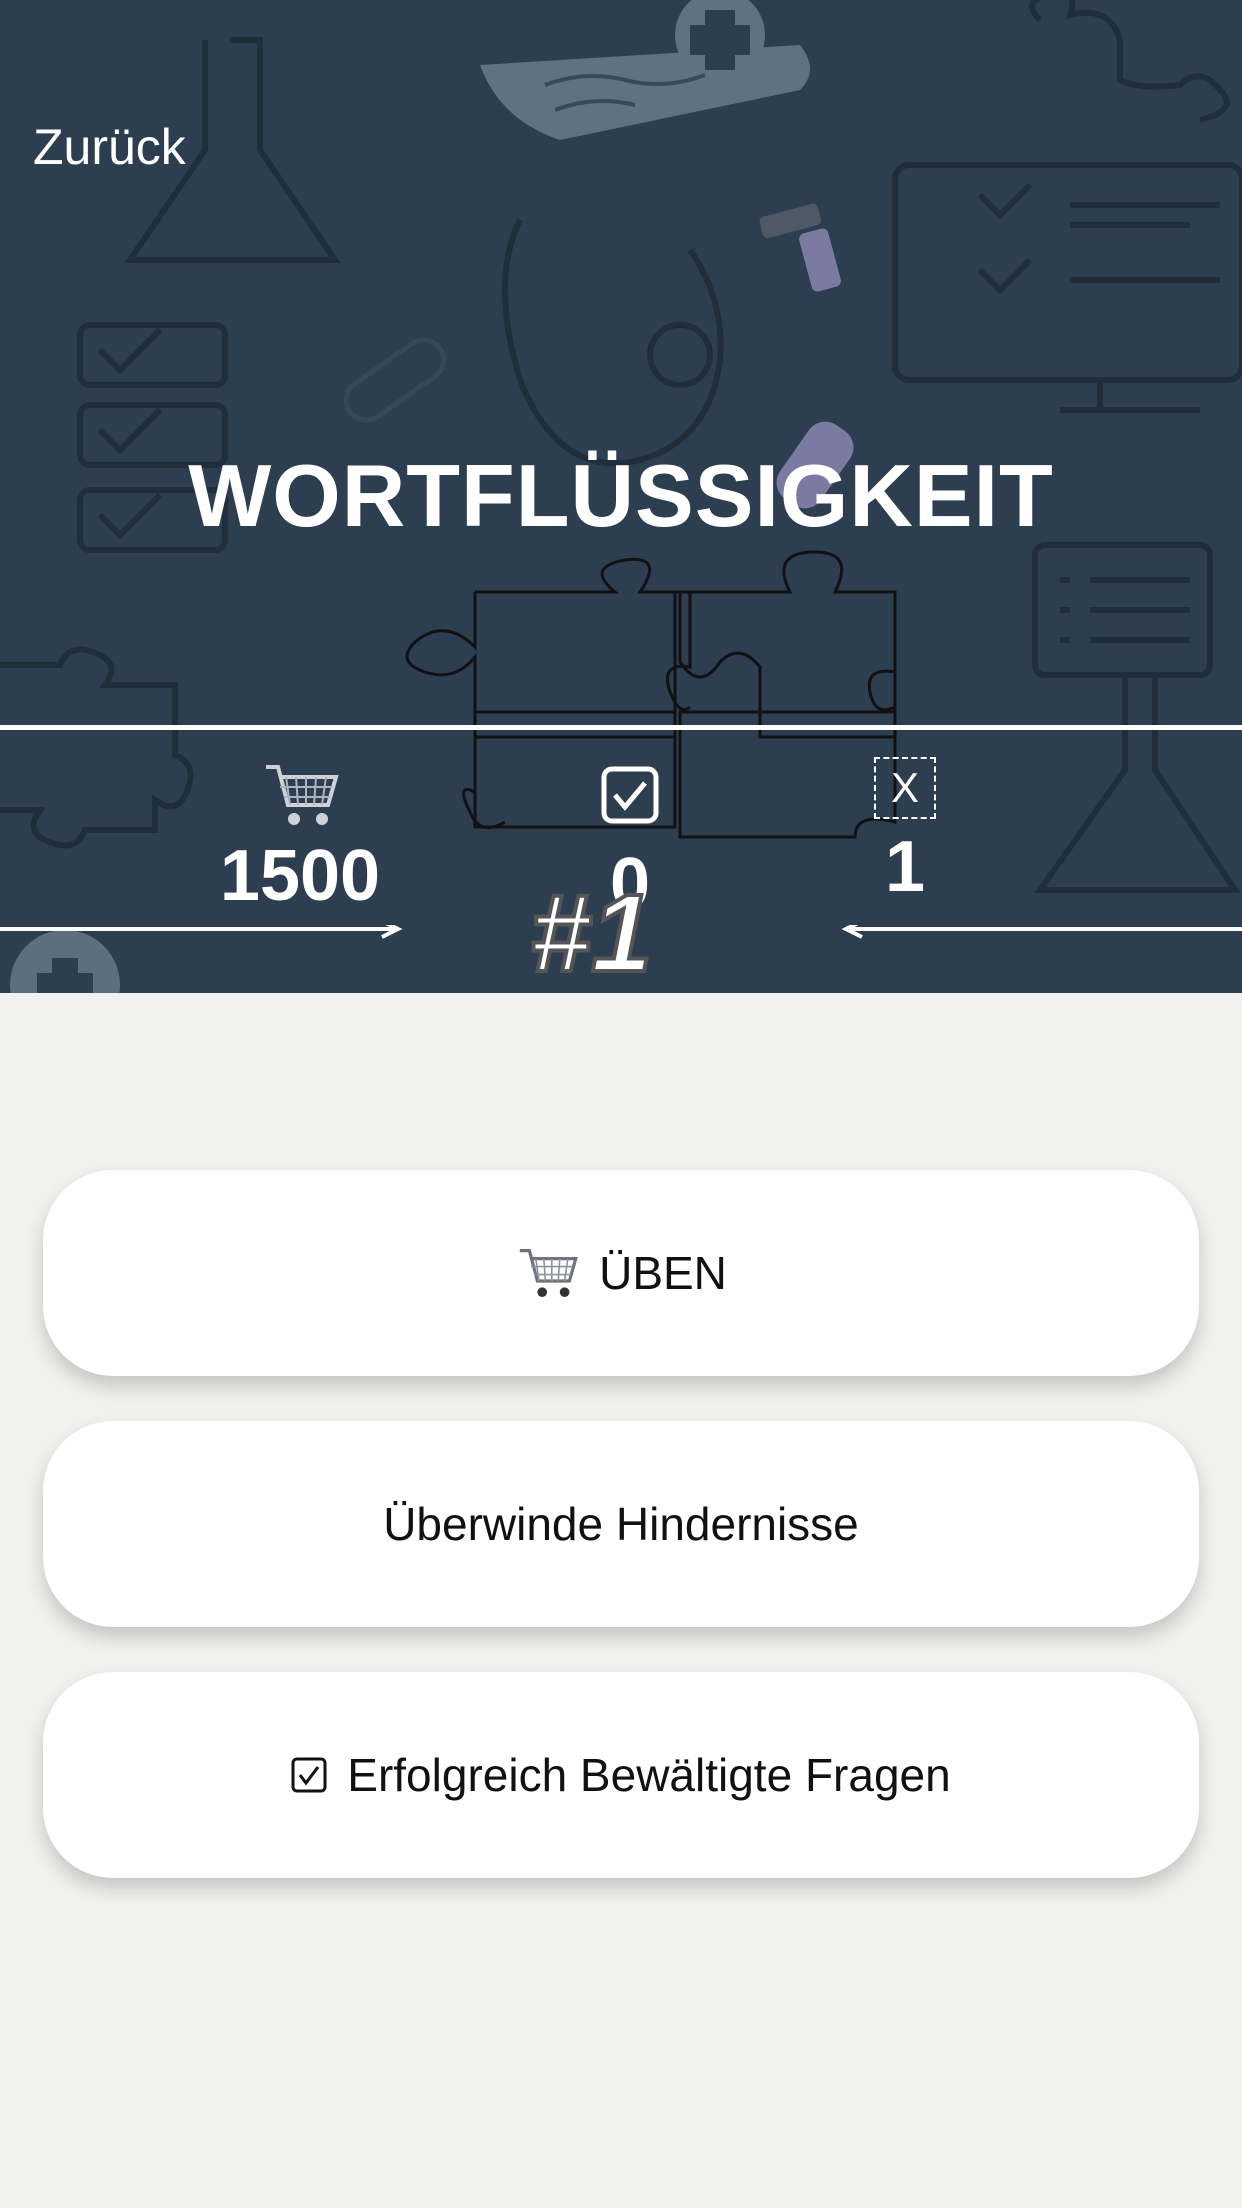 Image resolution: width=1242 pixels, height=2208 pixels. I want to click on solved-questions-button: Erfolgreich Bewältigte Fragen, so click(621, 1775).